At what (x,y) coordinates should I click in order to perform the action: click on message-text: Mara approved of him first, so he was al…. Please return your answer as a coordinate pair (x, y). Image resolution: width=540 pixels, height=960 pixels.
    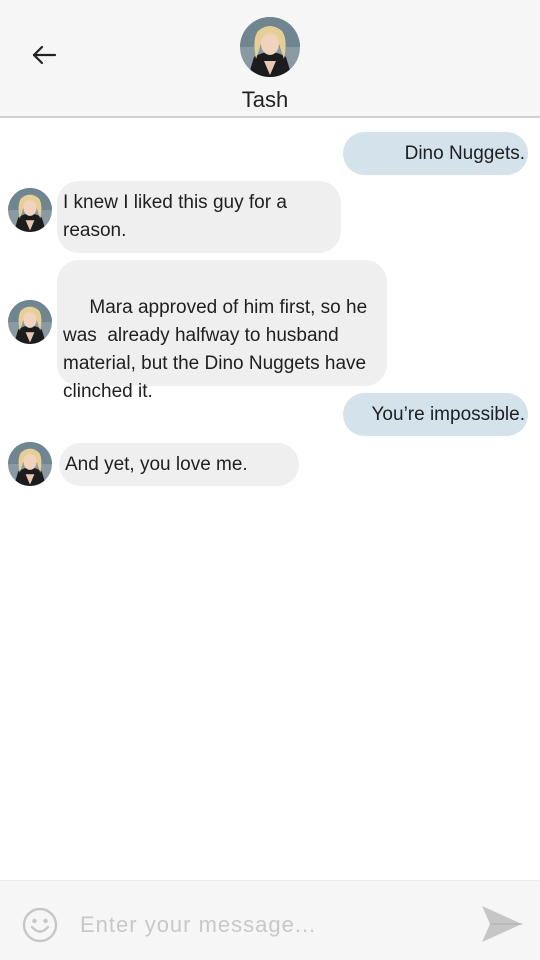
    Looking at the image, I should click on (218, 349).